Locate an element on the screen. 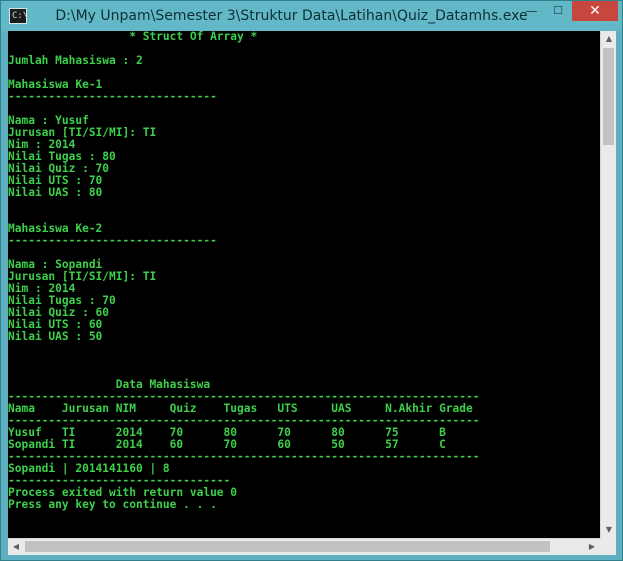 This screenshot has width=623, height=561. minimize-button: — is located at coordinates (531, 11).